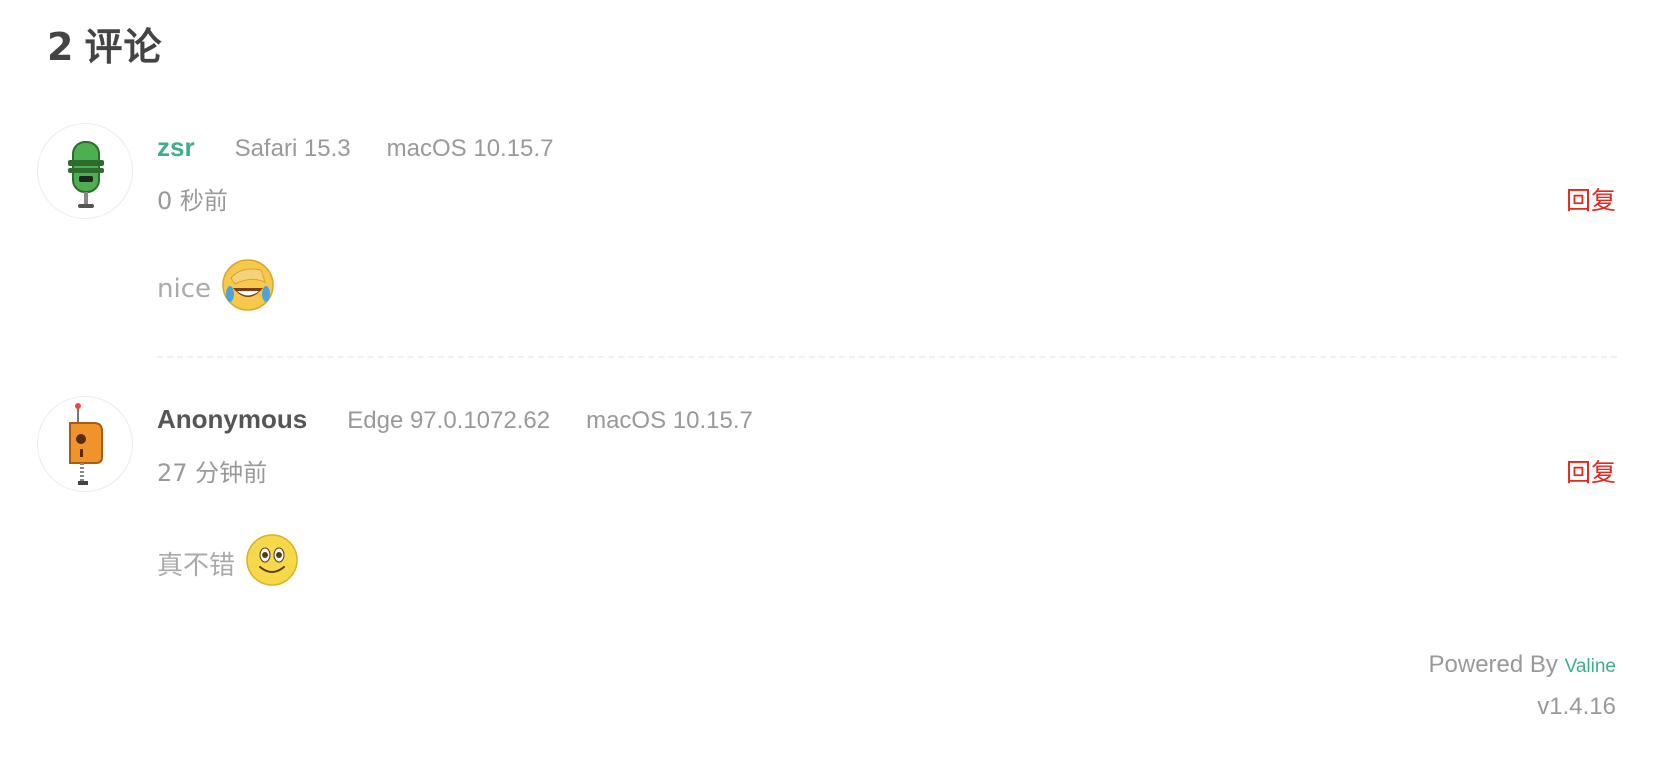  What do you see at coordinates (184, 288) in the screenshot?
I see `comment-text: nice` at bounding box center [184, 288].